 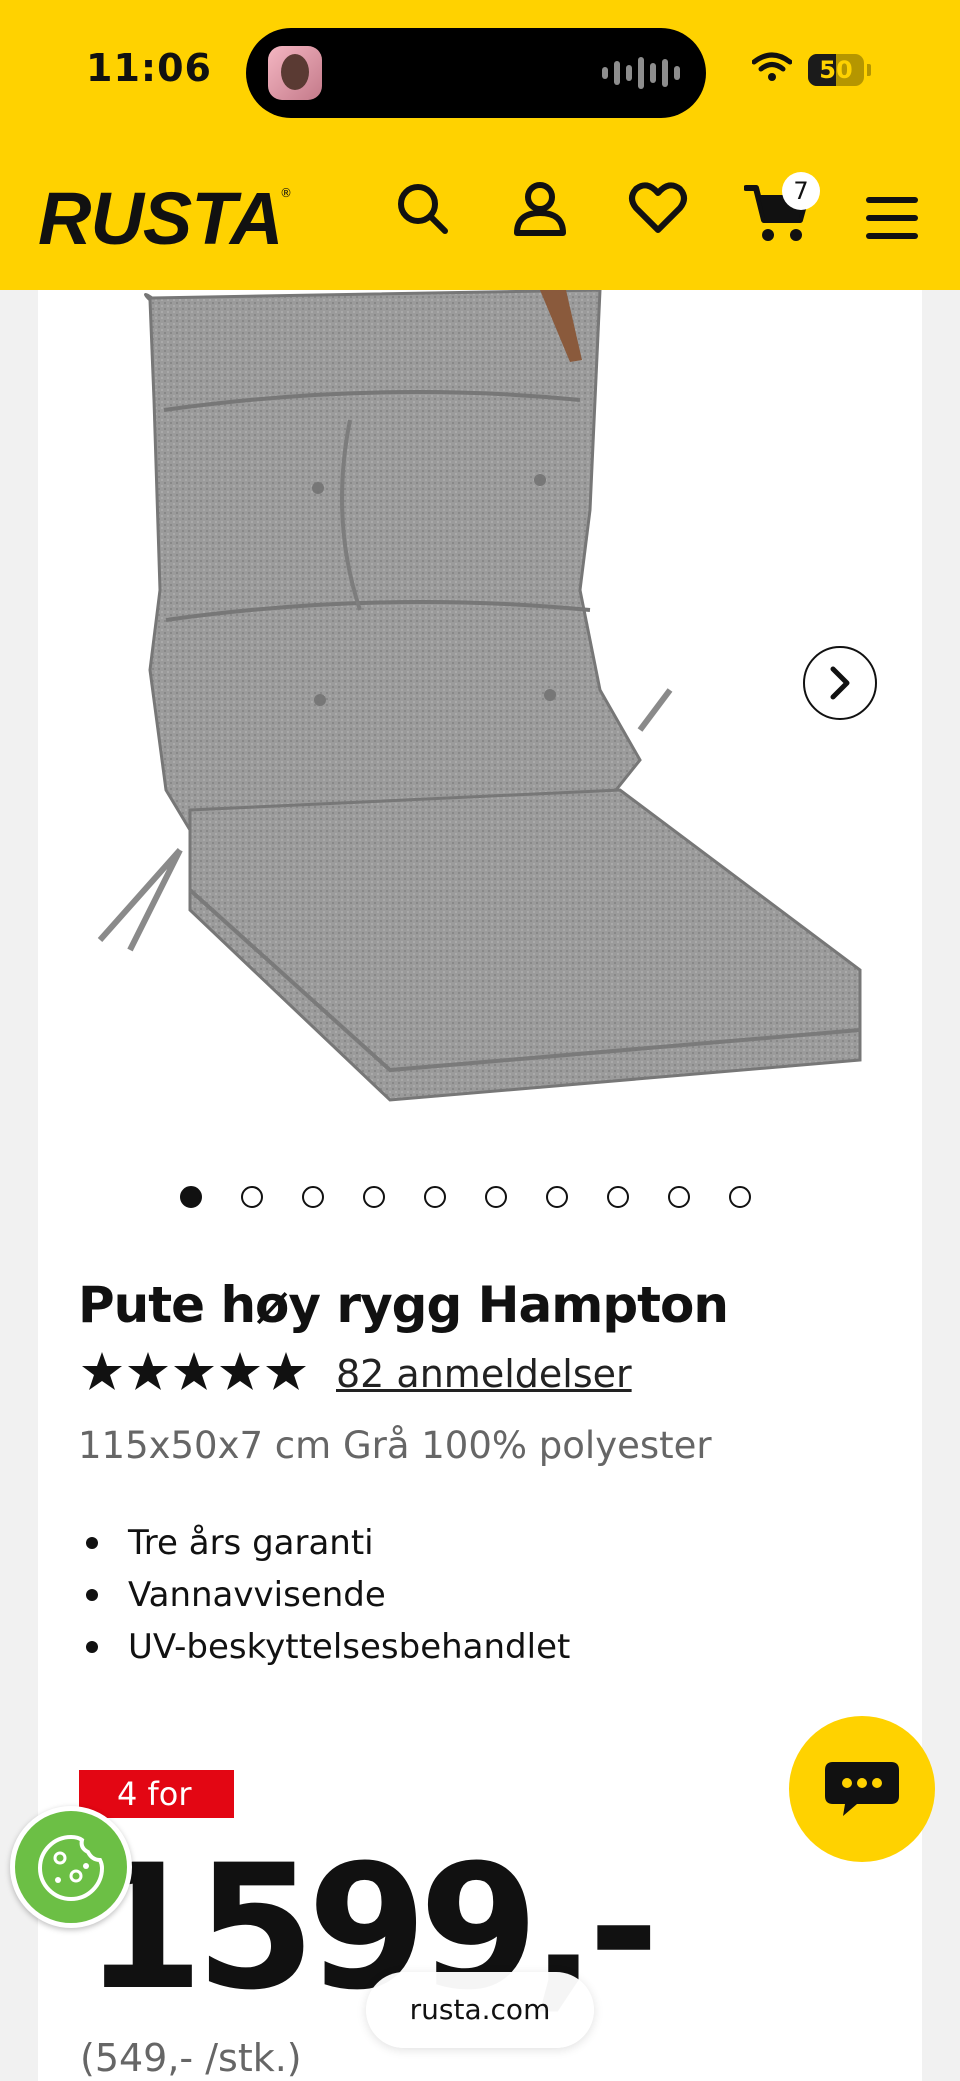 I want to click on rating-stars, so click(x=194, y=1371).